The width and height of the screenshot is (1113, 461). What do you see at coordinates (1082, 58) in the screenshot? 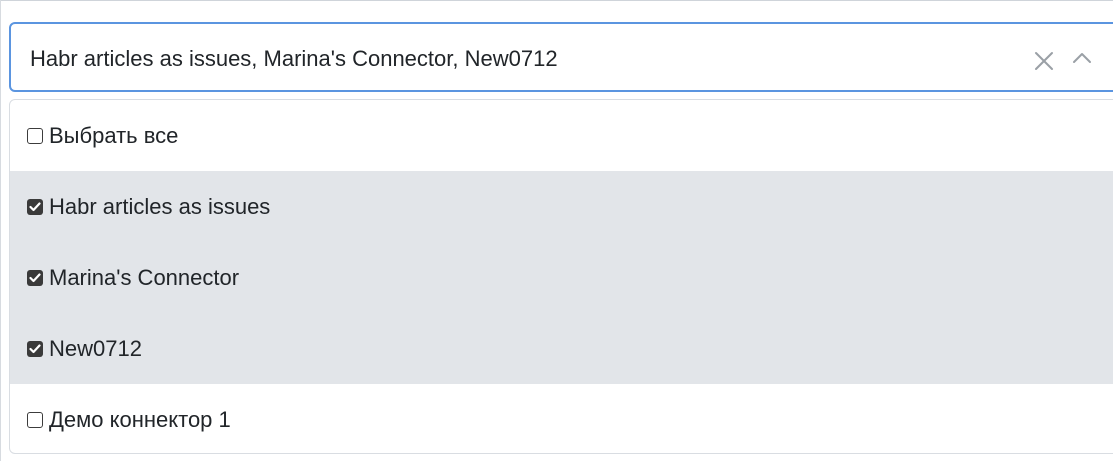
I see `chevron-up-icon` at bounding box center [1082, 58].